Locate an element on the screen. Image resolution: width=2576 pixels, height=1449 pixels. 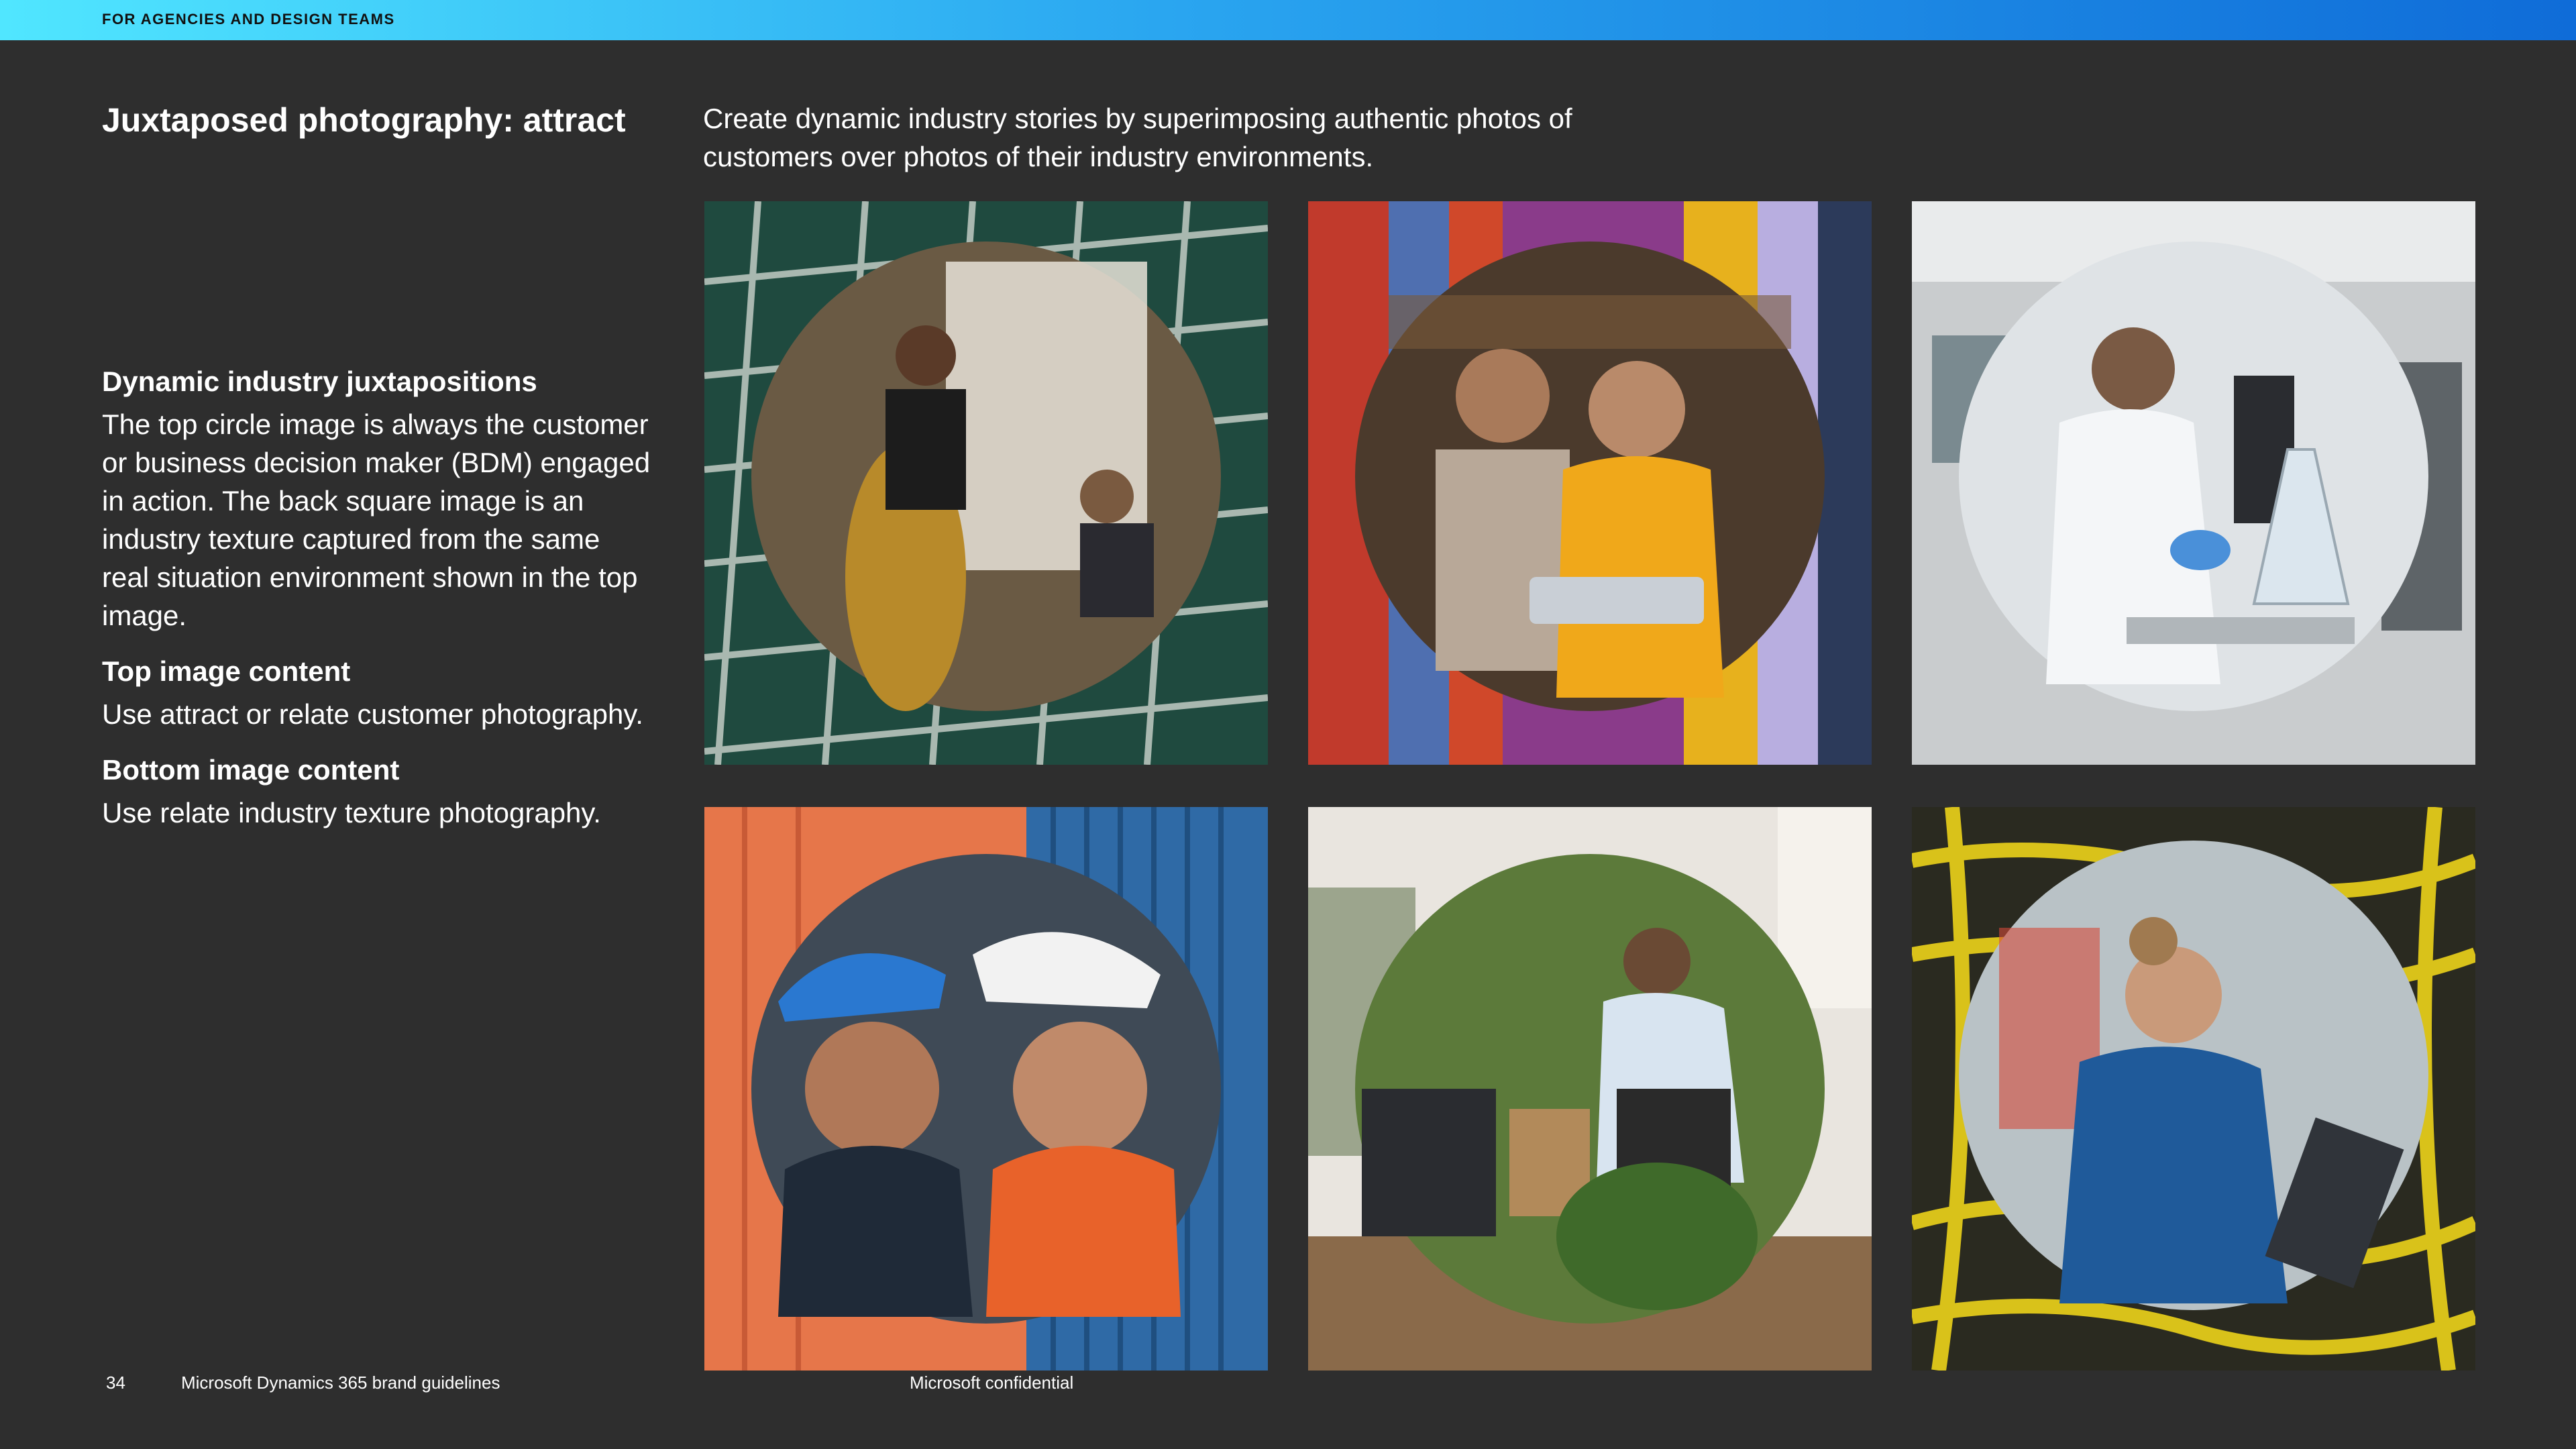
section-heading: Bottom image content is located at coordinates (251, 770).